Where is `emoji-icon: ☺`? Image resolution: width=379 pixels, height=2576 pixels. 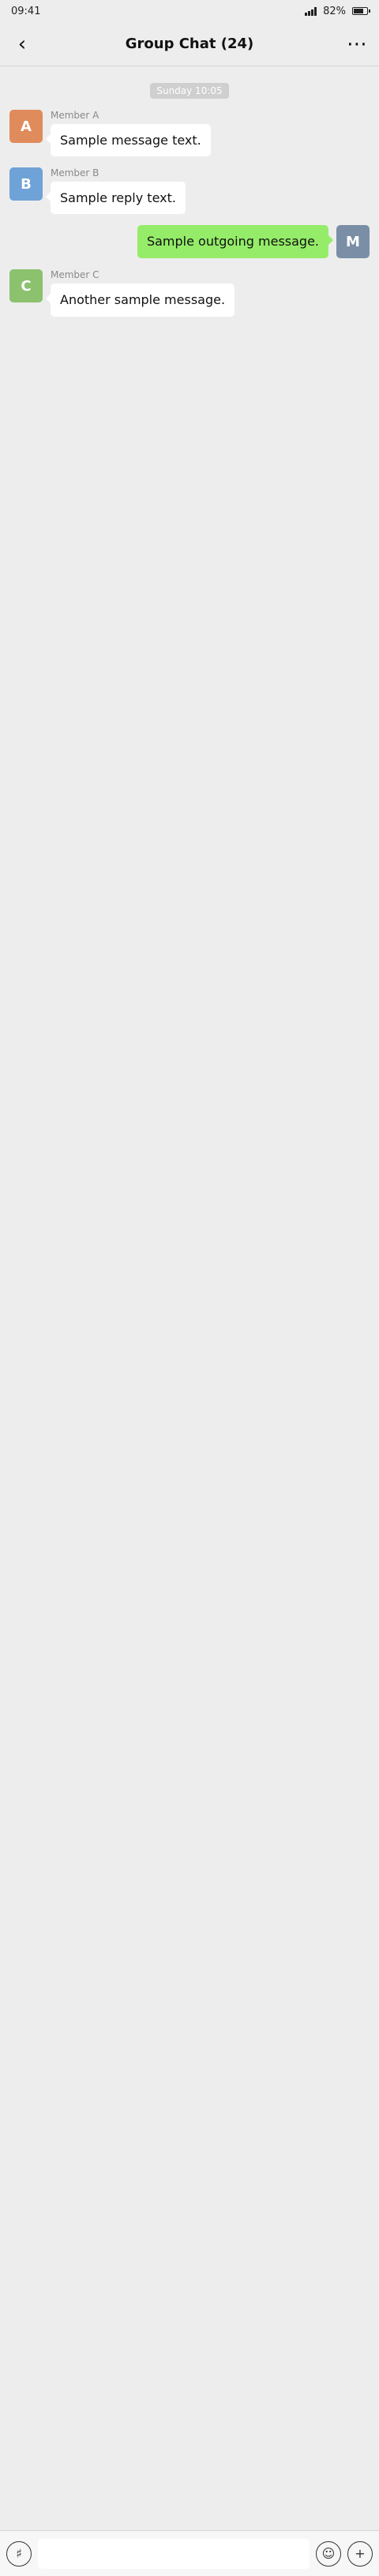 emoji-icon: ☺ is located at coordinates (328, 2553).